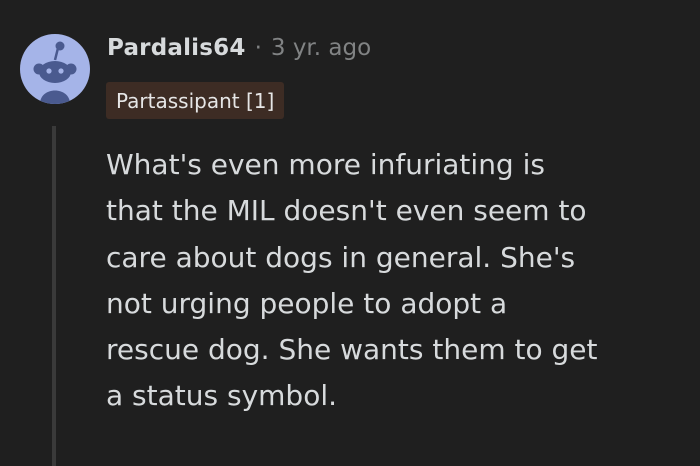  What do you see at coordinates (307, 303) in the screenshot?
I see `comment-line: not urging people to adopt a` at bounding box center [307, 303].